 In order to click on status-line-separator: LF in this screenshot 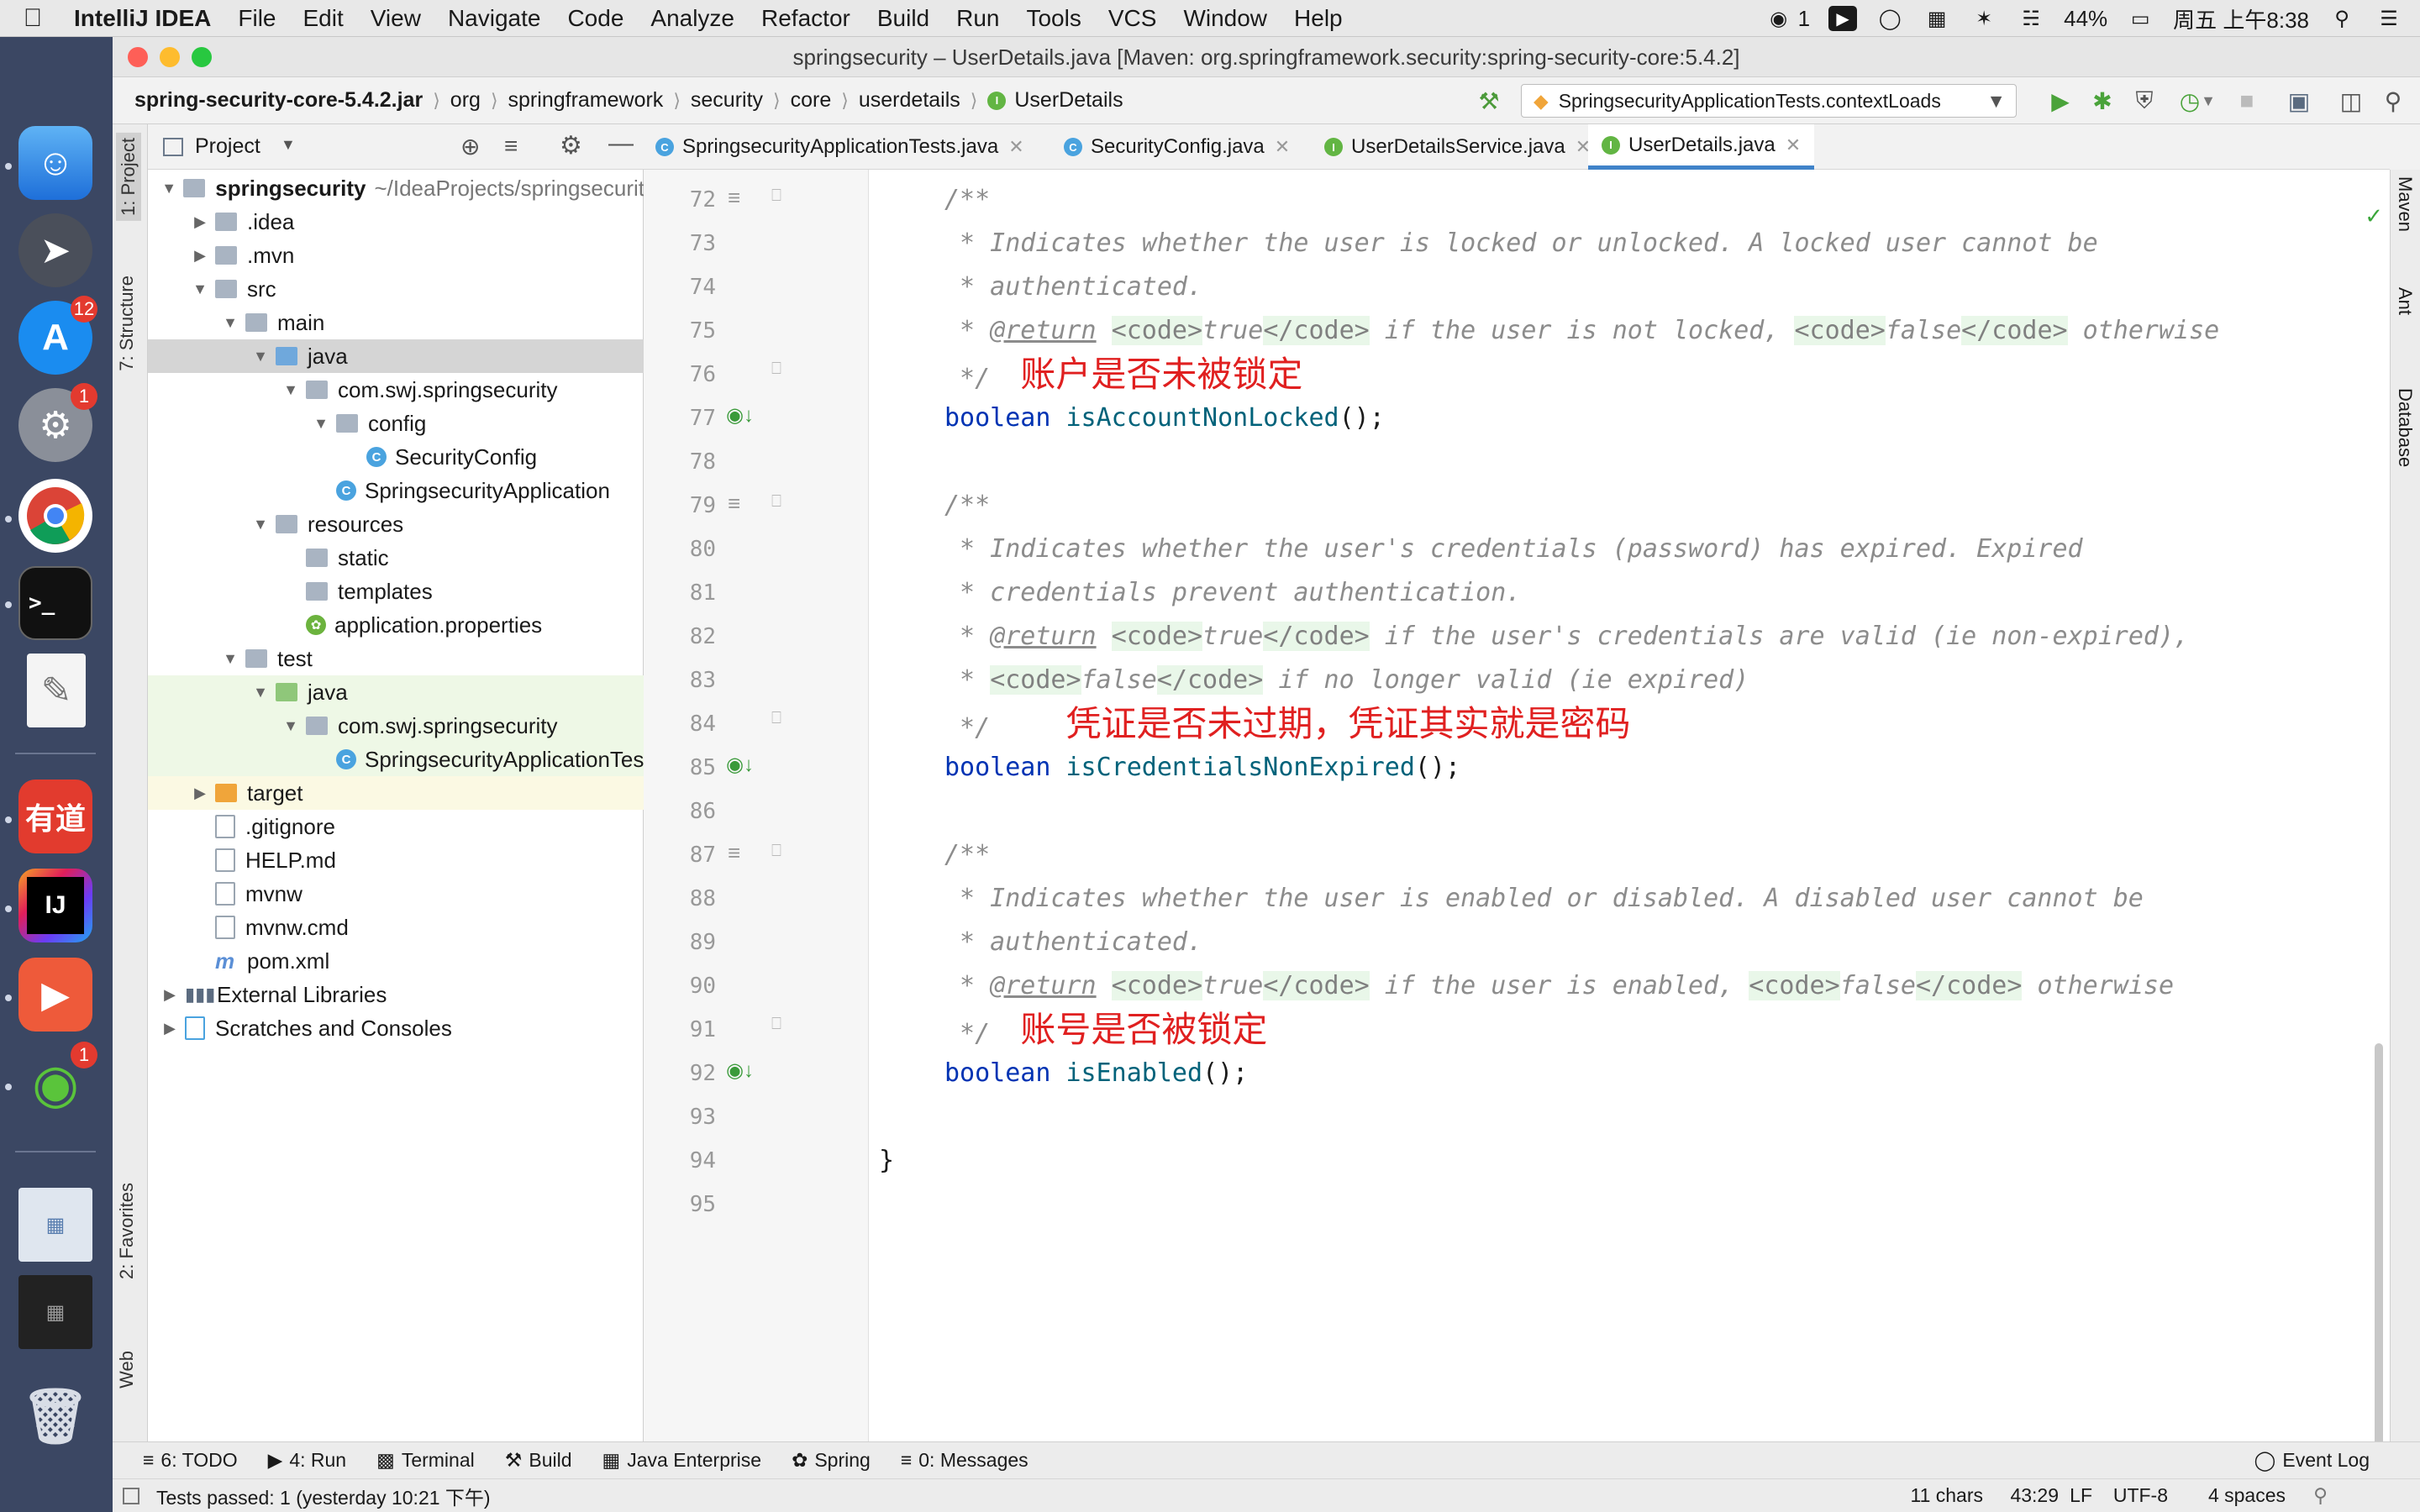, I will do `click(2081, 1495)`.